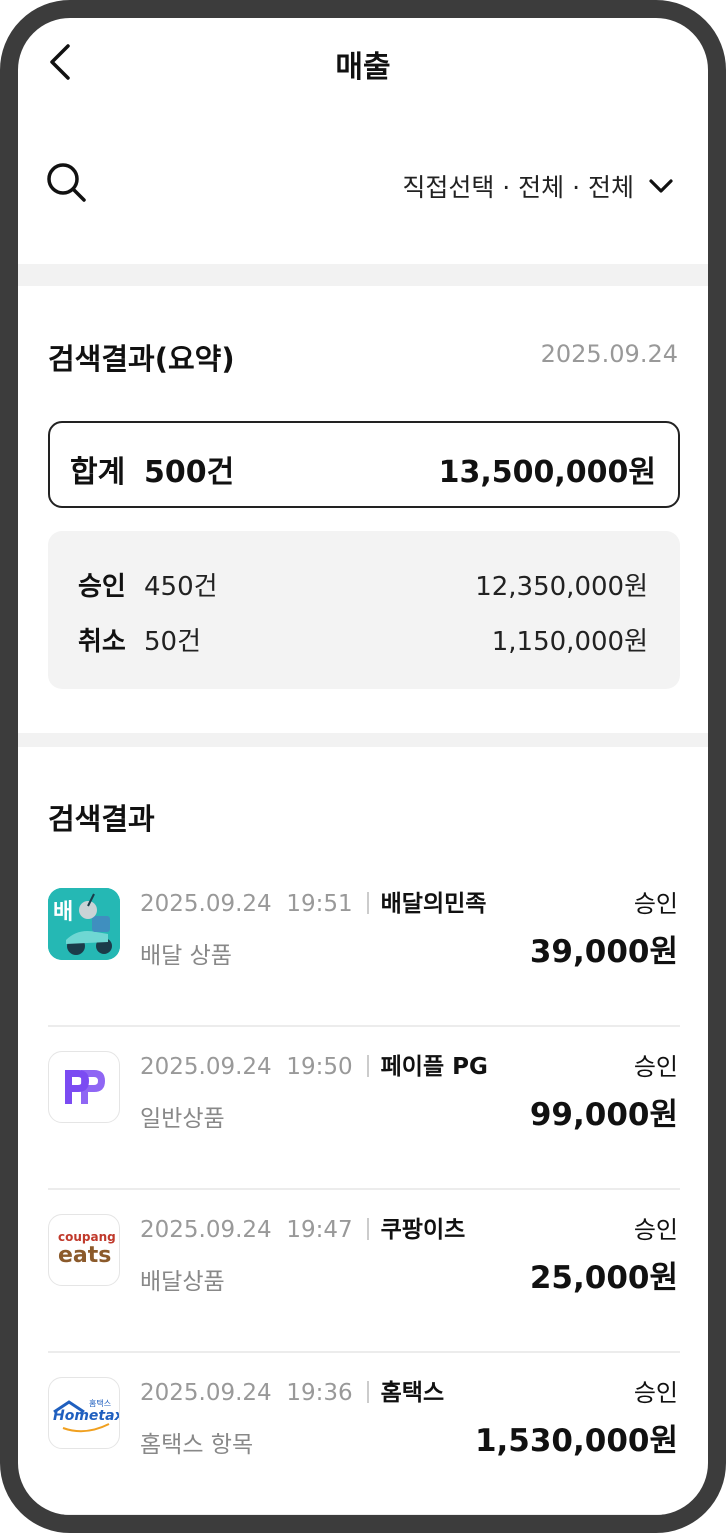 The width and height of the screenshot is (726, 1533). What do you see at coordinates (182, 1119) in the screenshot?
I see `transaction-desc: 일반상품` at bounding box center [182, 1119].